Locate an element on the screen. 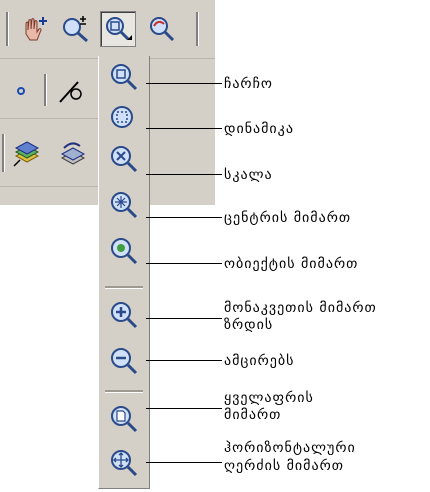  node-circle-icon is located at coordinates (21, 91).